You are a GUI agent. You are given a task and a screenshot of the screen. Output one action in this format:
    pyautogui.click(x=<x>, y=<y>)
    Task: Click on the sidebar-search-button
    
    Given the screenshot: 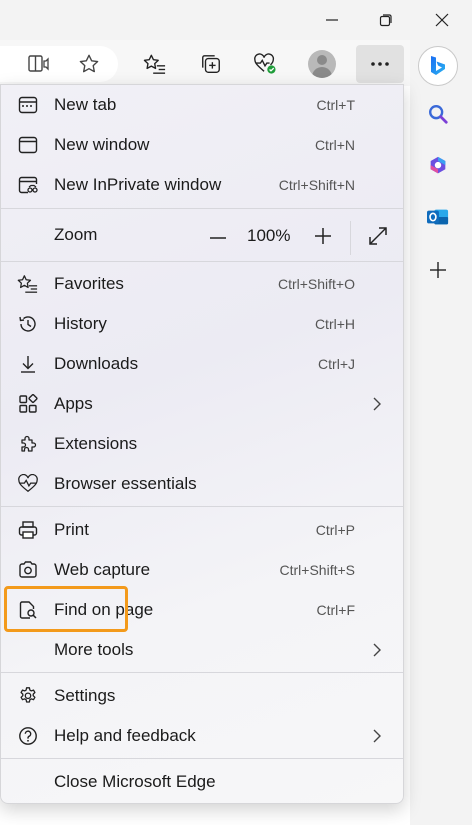 What is the action you would take?
    pyautogui.click(x=438, y=114)
    